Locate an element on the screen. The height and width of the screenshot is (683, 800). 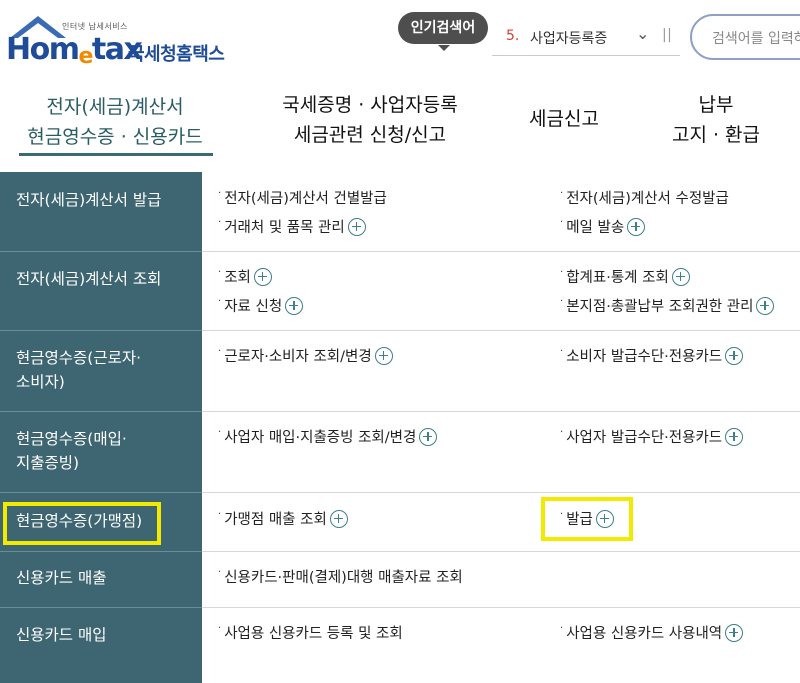
logo-tagline: 인터넷 납세서비스 is located at coordinates (95, 26).